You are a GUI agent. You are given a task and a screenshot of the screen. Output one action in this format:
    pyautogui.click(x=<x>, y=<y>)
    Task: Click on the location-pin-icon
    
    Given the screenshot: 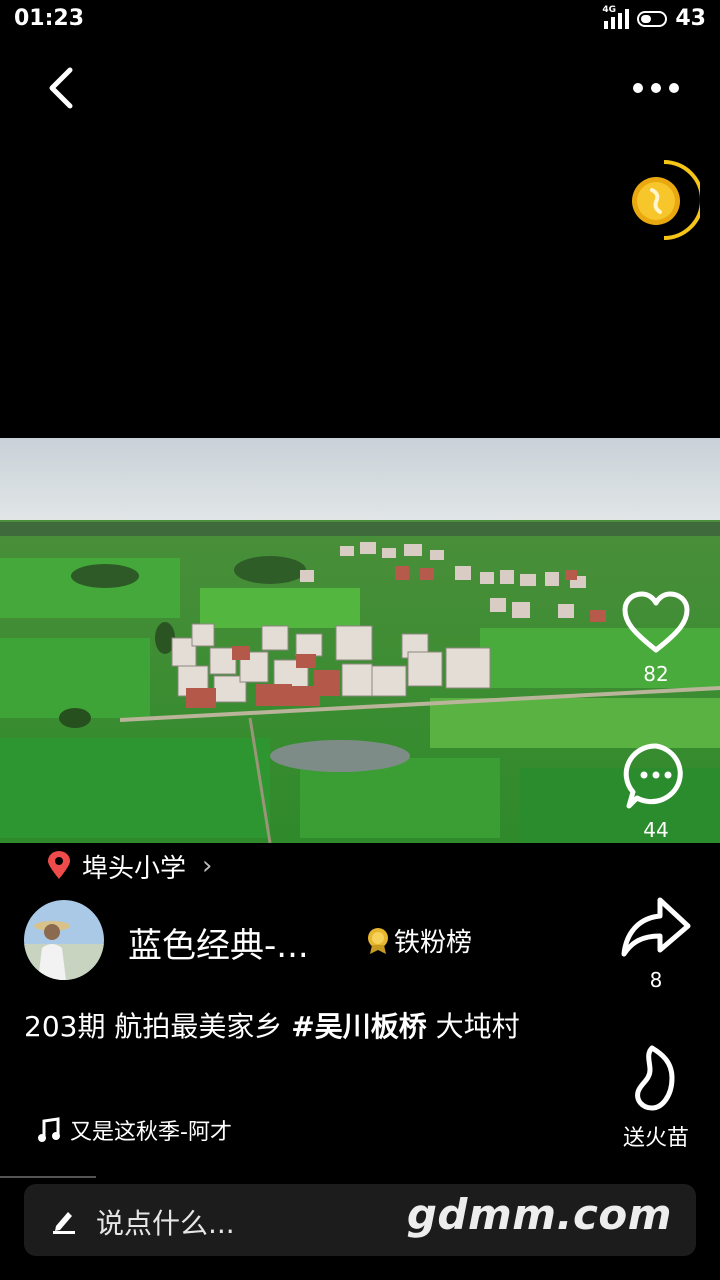 What is the action you would take?
    pyautogui.click(x=59, y=865)
    